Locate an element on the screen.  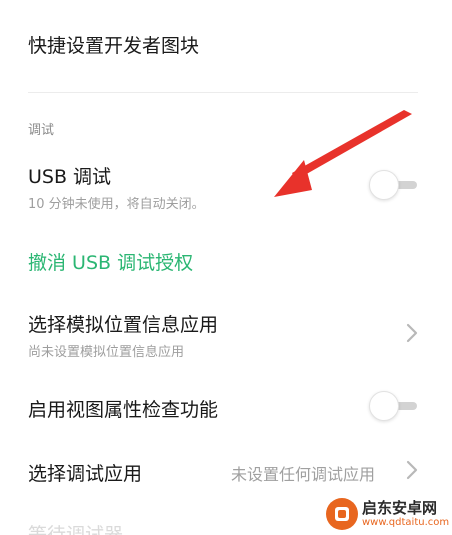
watermark: 启东安卓网 www.qdtaitu.com is located at coordinates (385, 515).